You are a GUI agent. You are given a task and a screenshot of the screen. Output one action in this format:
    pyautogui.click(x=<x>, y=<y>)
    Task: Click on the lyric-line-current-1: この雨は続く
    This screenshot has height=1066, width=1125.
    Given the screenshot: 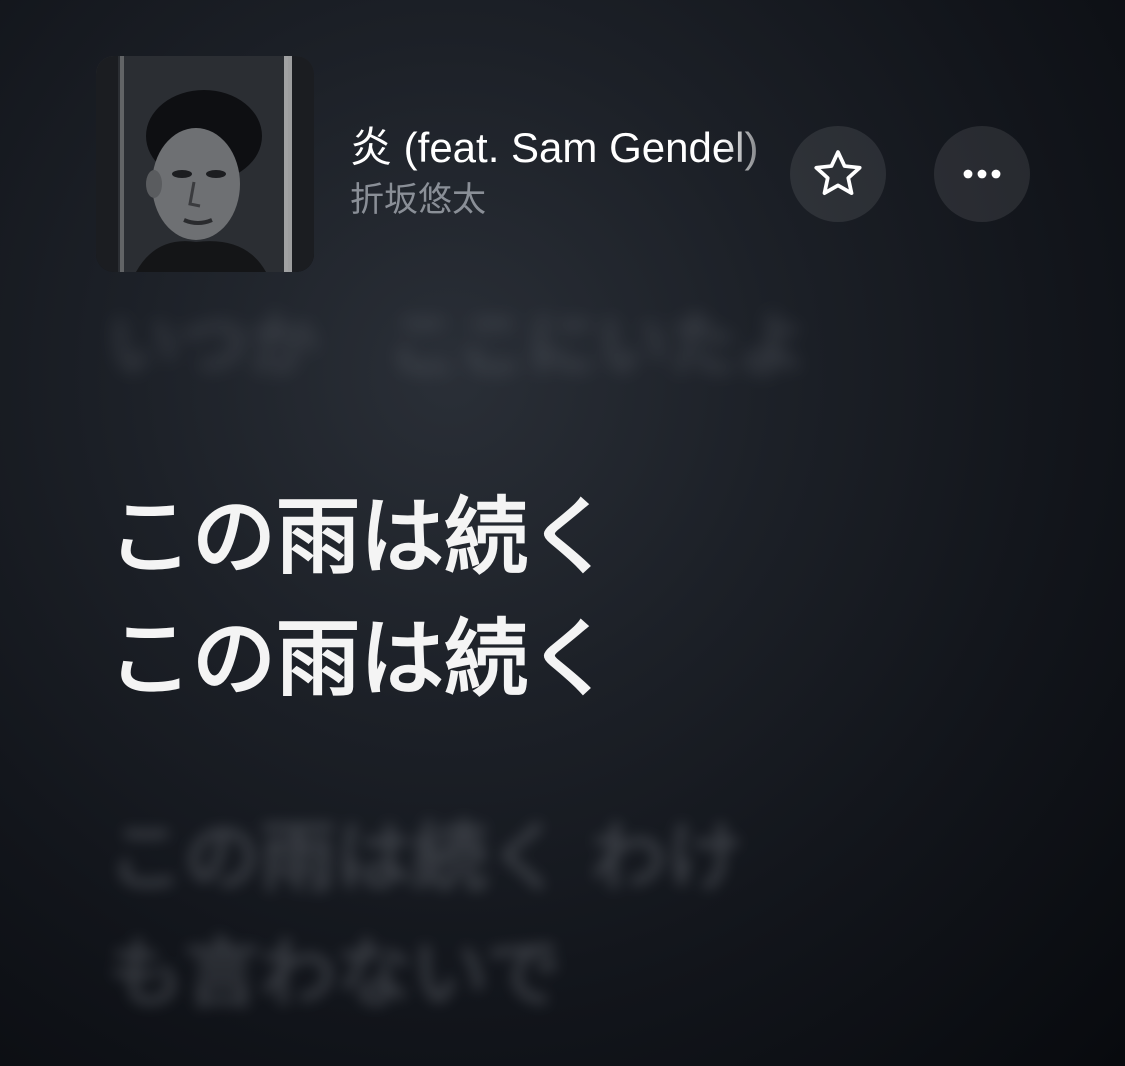 What is the action you would take?
    pyautogui.click(x=360, y=537)
    